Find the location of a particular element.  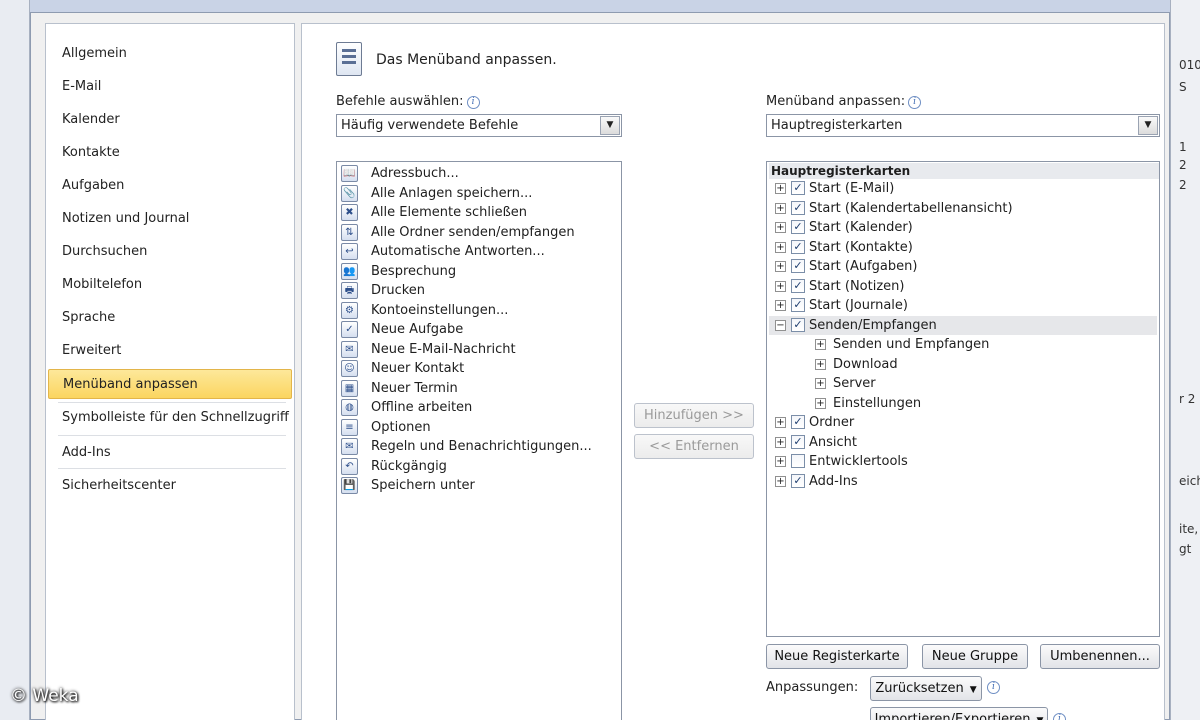

reset-dropdown-button: Zurücksetzen ▼ is located at coordinates (926, 688).